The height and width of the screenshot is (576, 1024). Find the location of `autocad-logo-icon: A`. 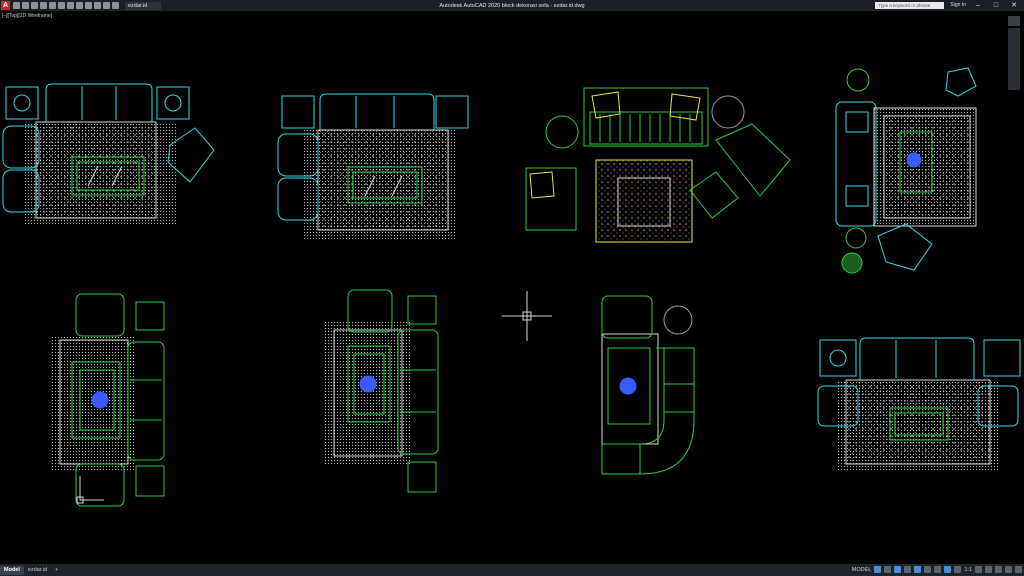

autocad-logo-icon: A is located at coordinates (5, 5).